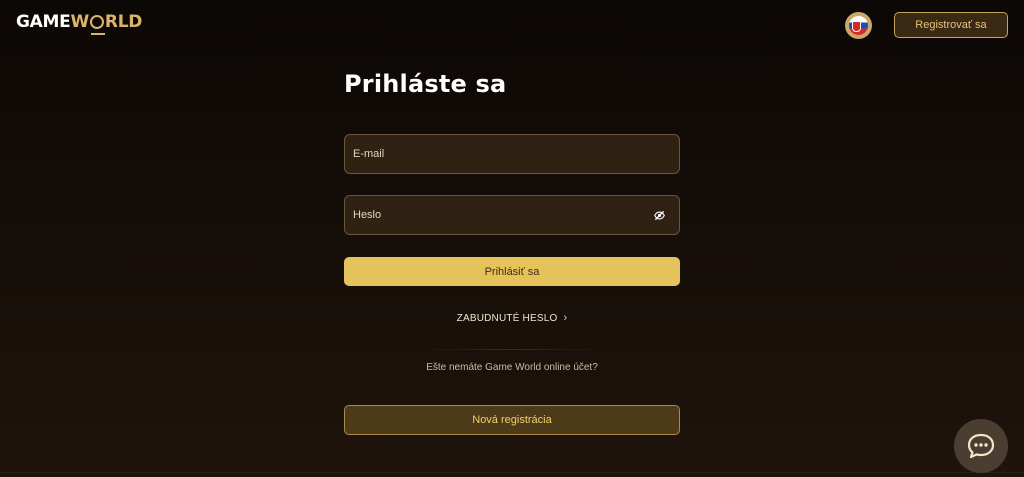  Describe the element at coordinates (512, 349) in the screenshot. I see `divider` at that location.